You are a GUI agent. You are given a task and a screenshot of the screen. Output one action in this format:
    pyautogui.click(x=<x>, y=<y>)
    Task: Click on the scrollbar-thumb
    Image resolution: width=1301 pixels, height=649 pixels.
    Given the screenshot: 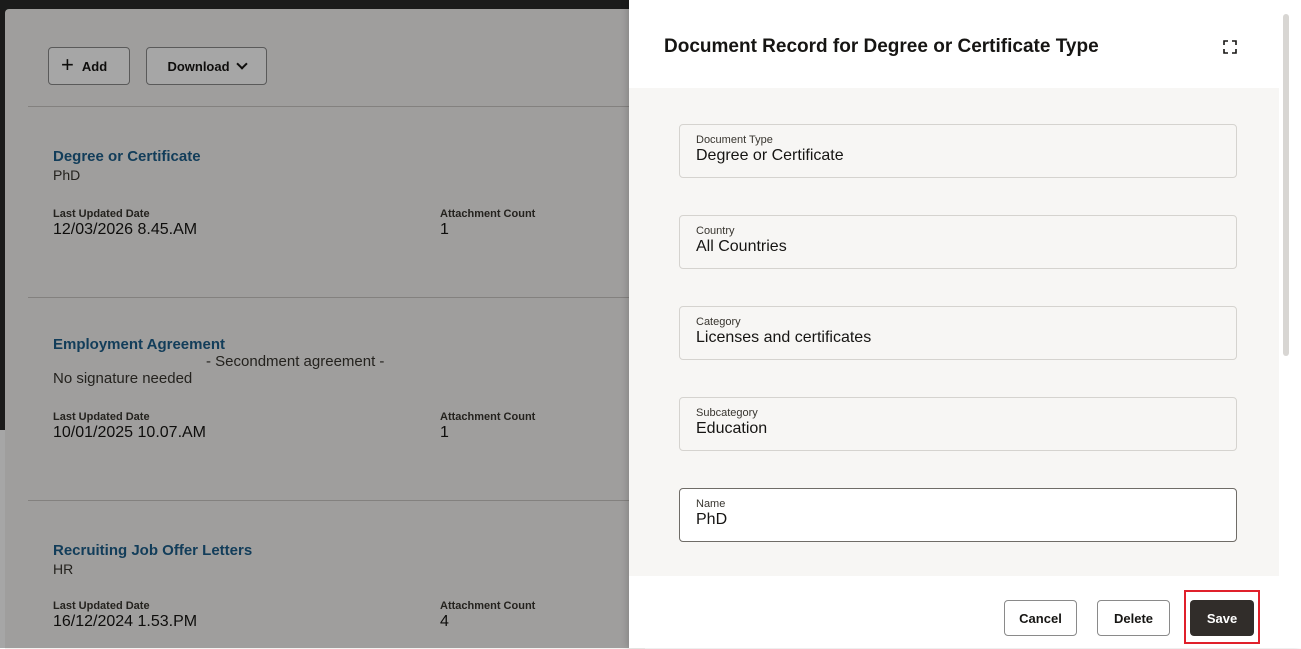 What is the action you would take?
    pyautogui.click(x=1286, y=185)
    